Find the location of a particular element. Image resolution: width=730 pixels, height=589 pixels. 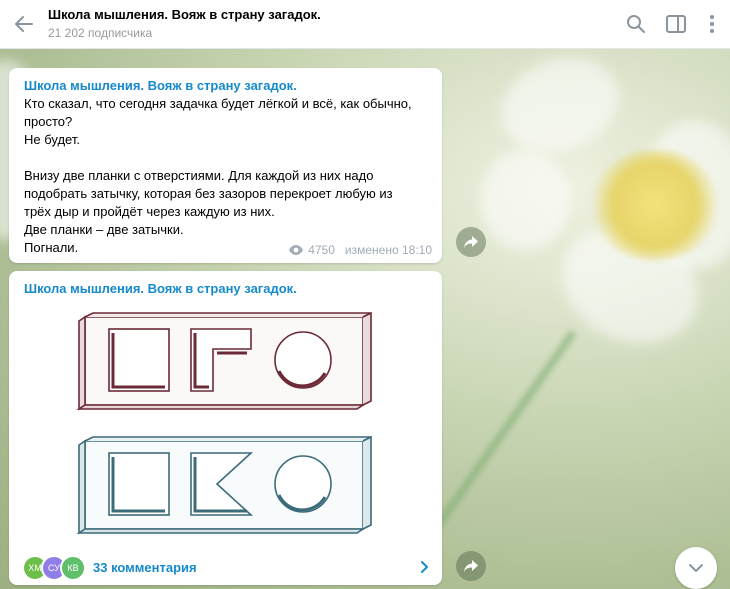

back-button is located at coordinates (24, 24).